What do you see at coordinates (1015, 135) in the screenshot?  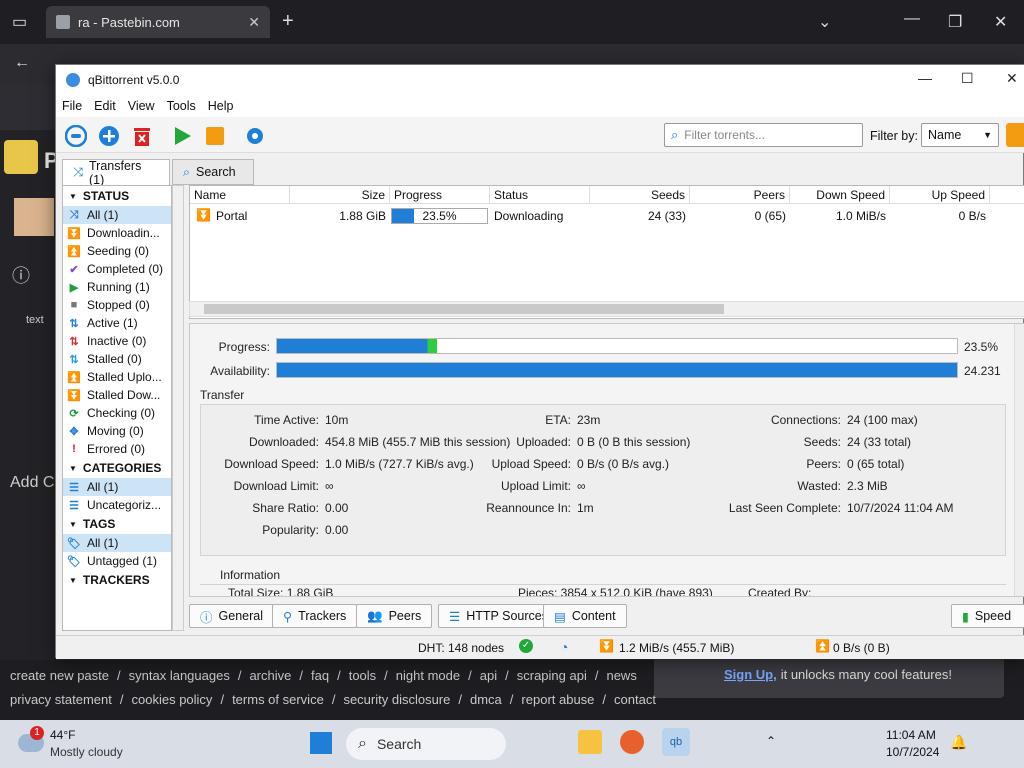 I see `lock-icon` at bounding box center [1015, 135].